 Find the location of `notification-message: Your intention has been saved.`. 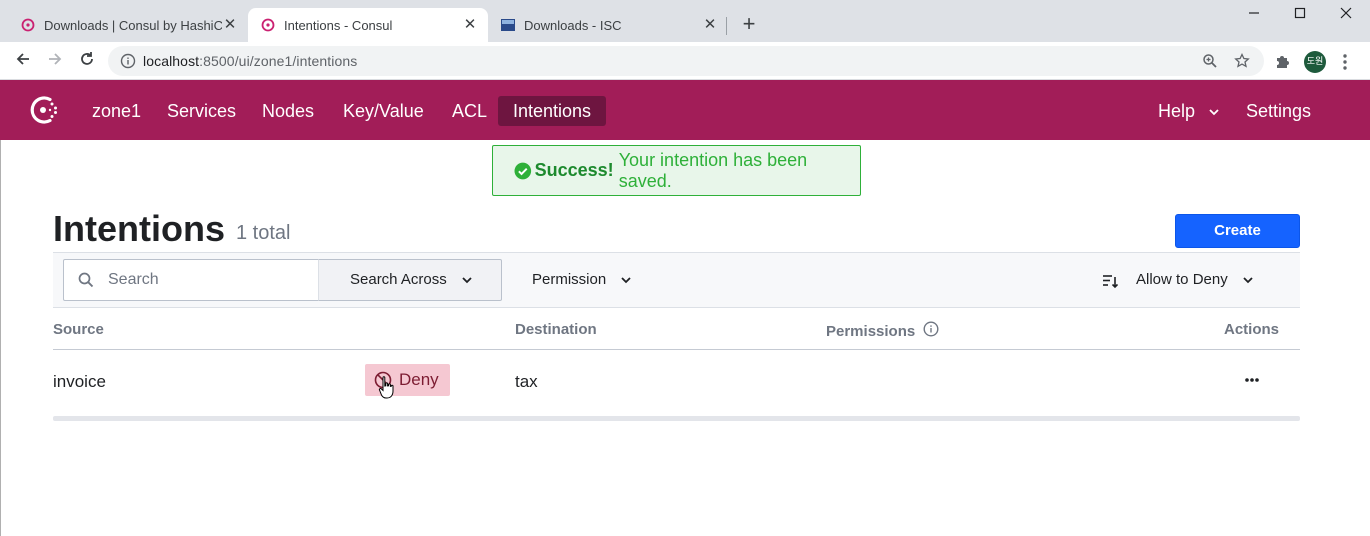

notification-message: Your intention has been saved. is located at coordinates (713, 170).